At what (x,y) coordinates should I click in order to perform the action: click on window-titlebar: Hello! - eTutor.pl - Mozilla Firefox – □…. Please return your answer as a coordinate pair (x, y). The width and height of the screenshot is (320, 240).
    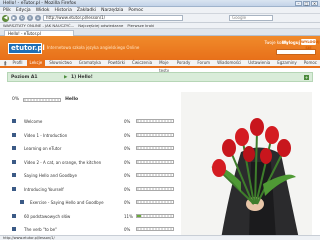
    Looking at the image, I should click on (160, 3).